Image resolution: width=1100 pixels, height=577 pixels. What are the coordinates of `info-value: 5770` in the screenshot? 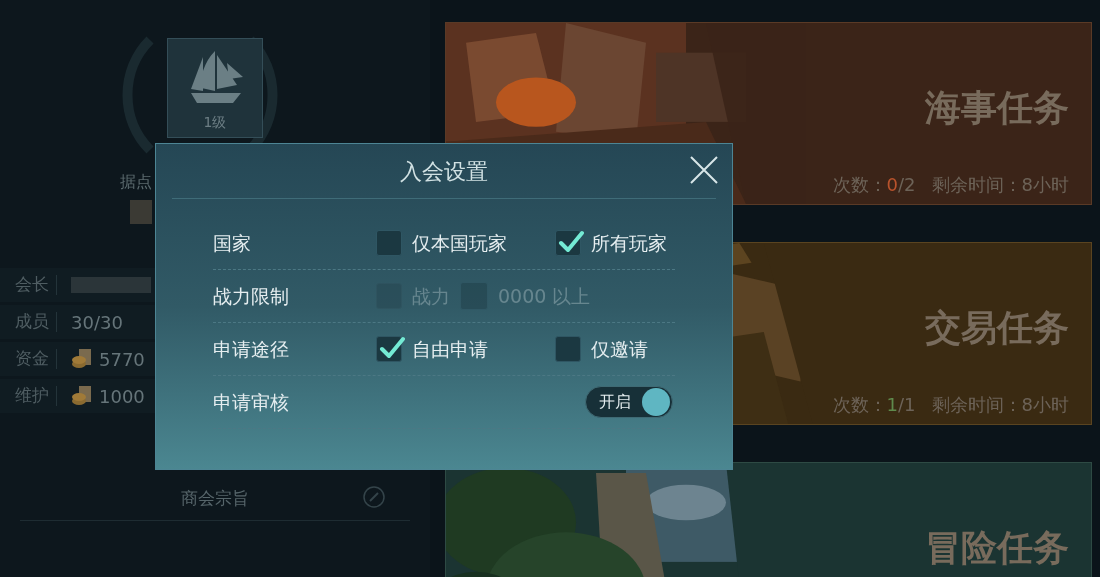 It's located at (122, 359).